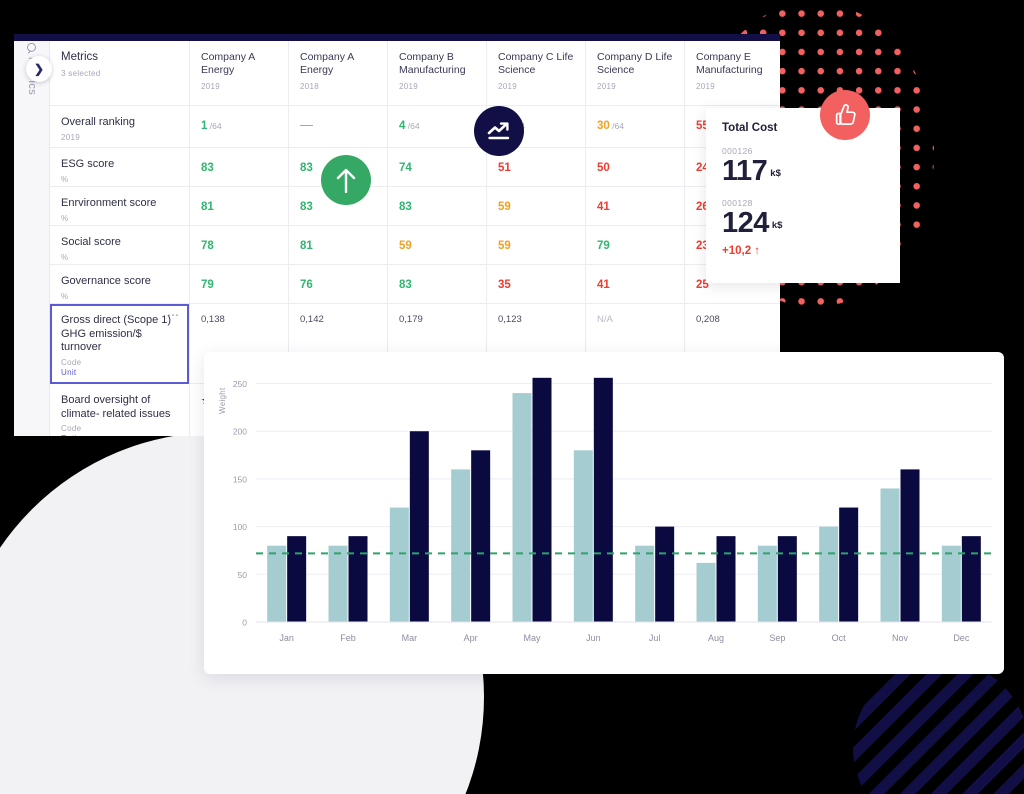 The image size is (1024, 794). What do you see at coordinates (532, 638) in the screenshot?
I see `chart-x-tick-label: May` at bounding box center [532, 638].